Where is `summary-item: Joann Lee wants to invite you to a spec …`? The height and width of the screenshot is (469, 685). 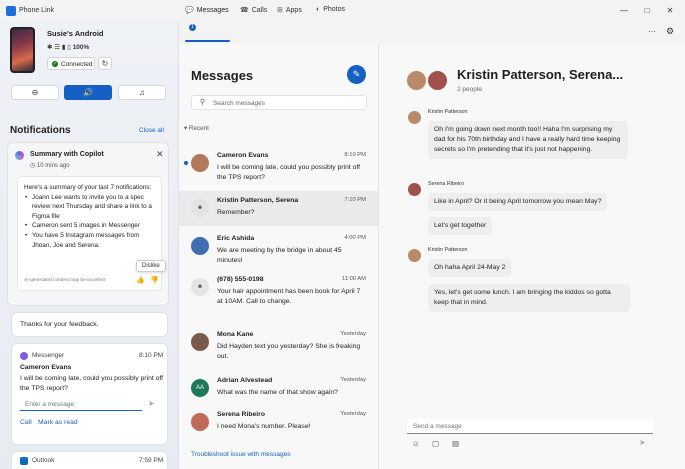
summary-item: Joann Lee wants to invite you to a spec … is located at coordinates (91, 207).